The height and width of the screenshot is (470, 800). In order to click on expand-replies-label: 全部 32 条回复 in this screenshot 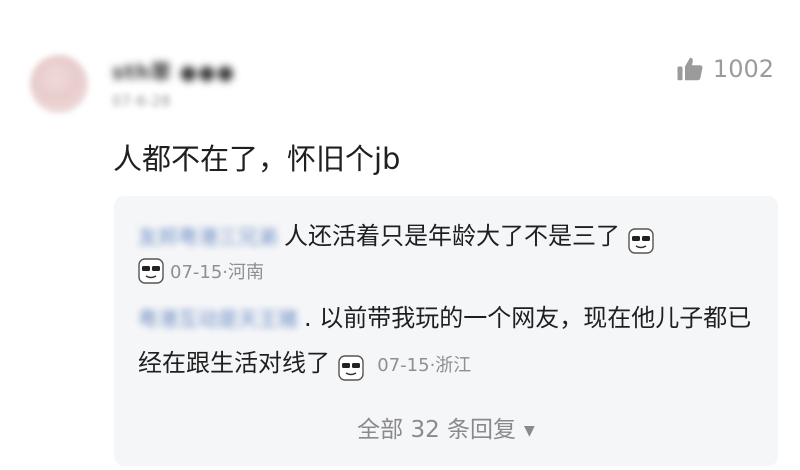, I will do `click(437, 430)`.